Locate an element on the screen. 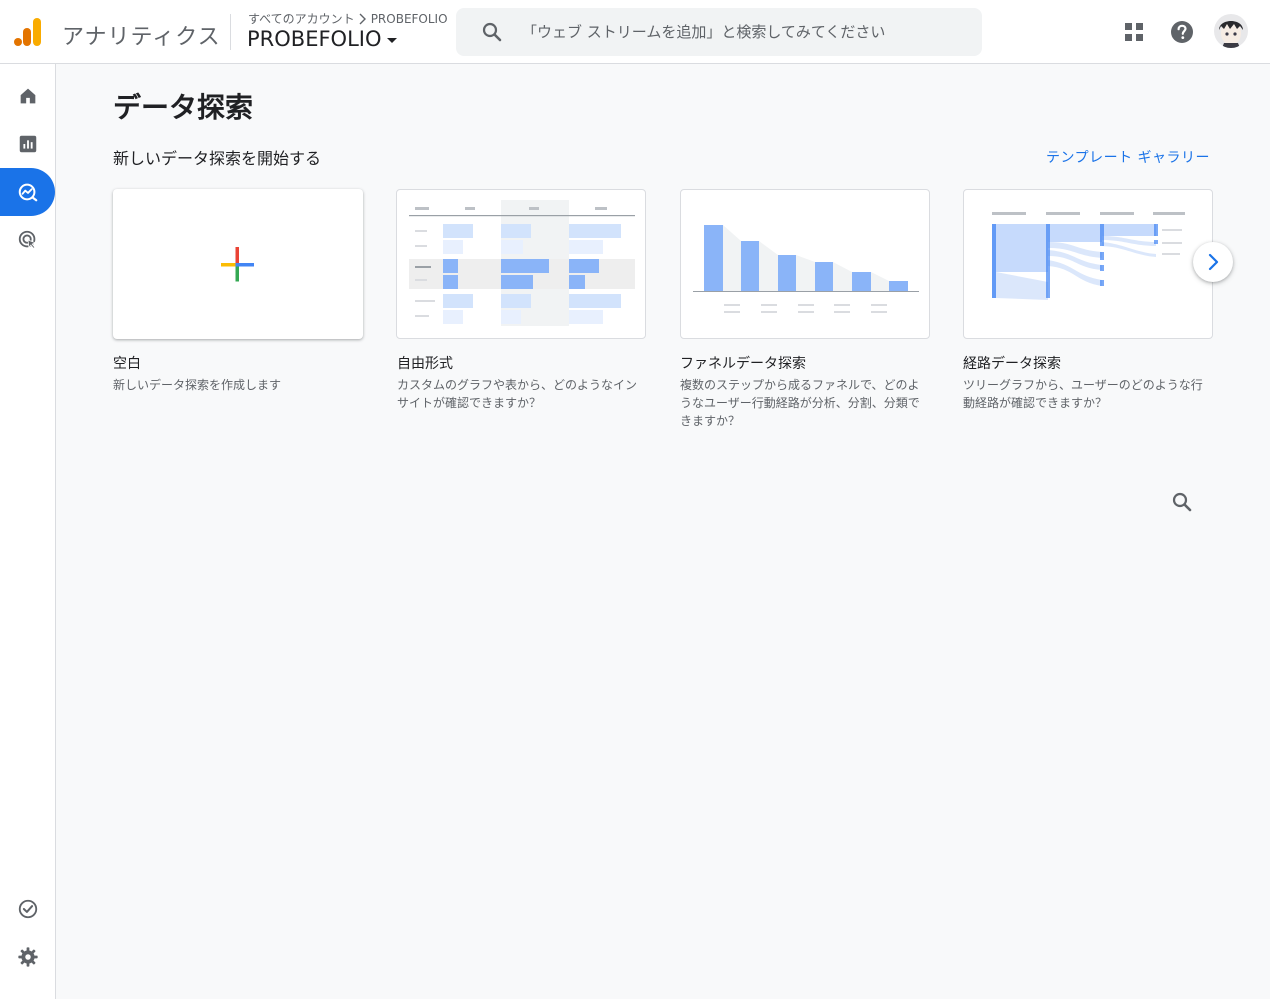 This screenshot has width=1270, height=999. card-blank-title: 空白 is located at coordinates (127, 364).